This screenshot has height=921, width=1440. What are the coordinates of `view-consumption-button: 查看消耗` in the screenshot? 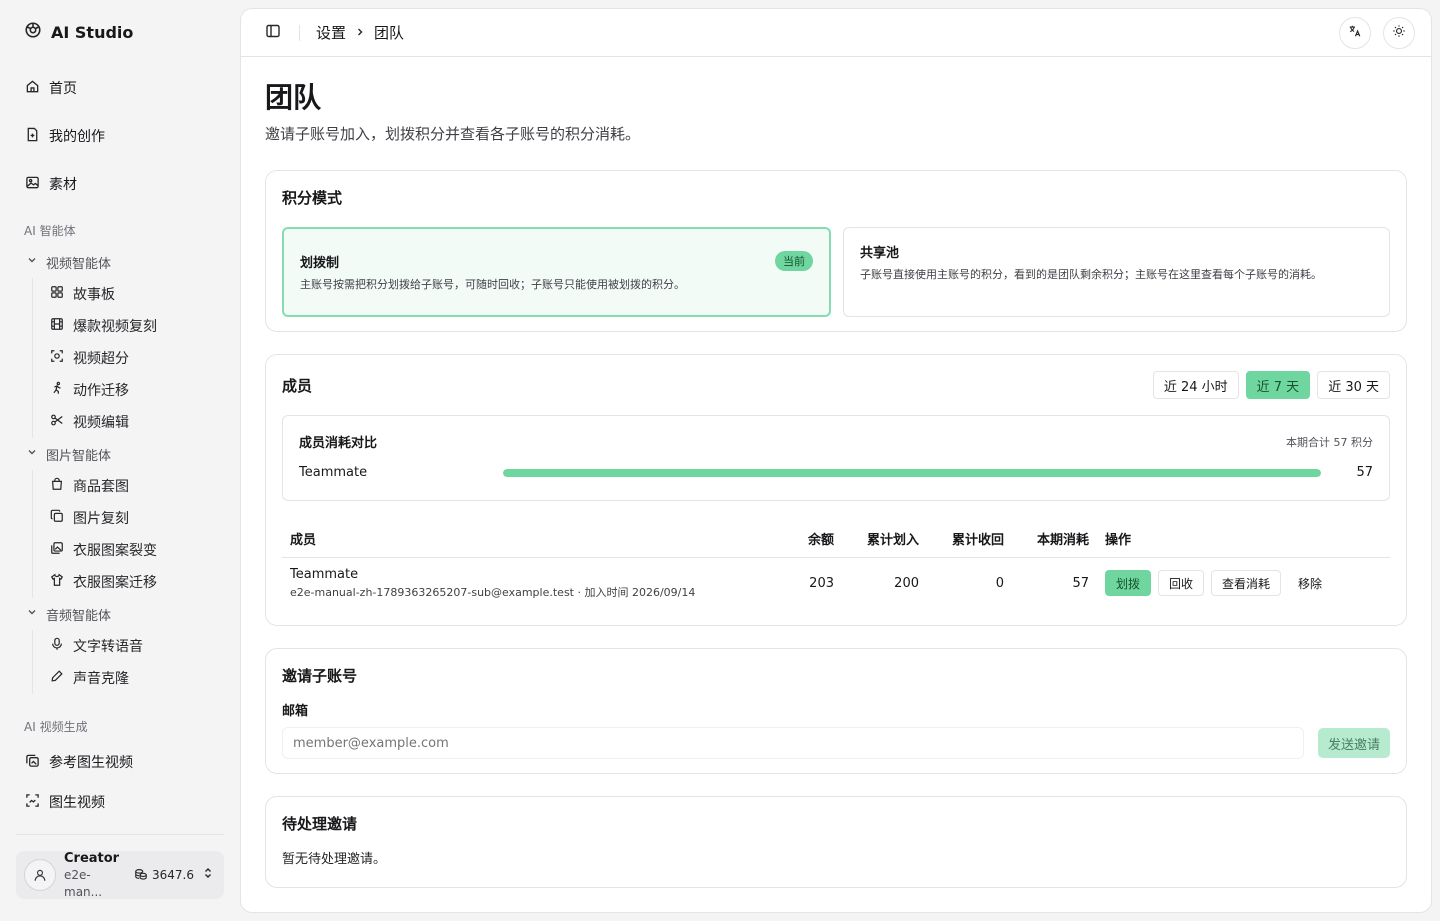 It's located at (1246, 583).